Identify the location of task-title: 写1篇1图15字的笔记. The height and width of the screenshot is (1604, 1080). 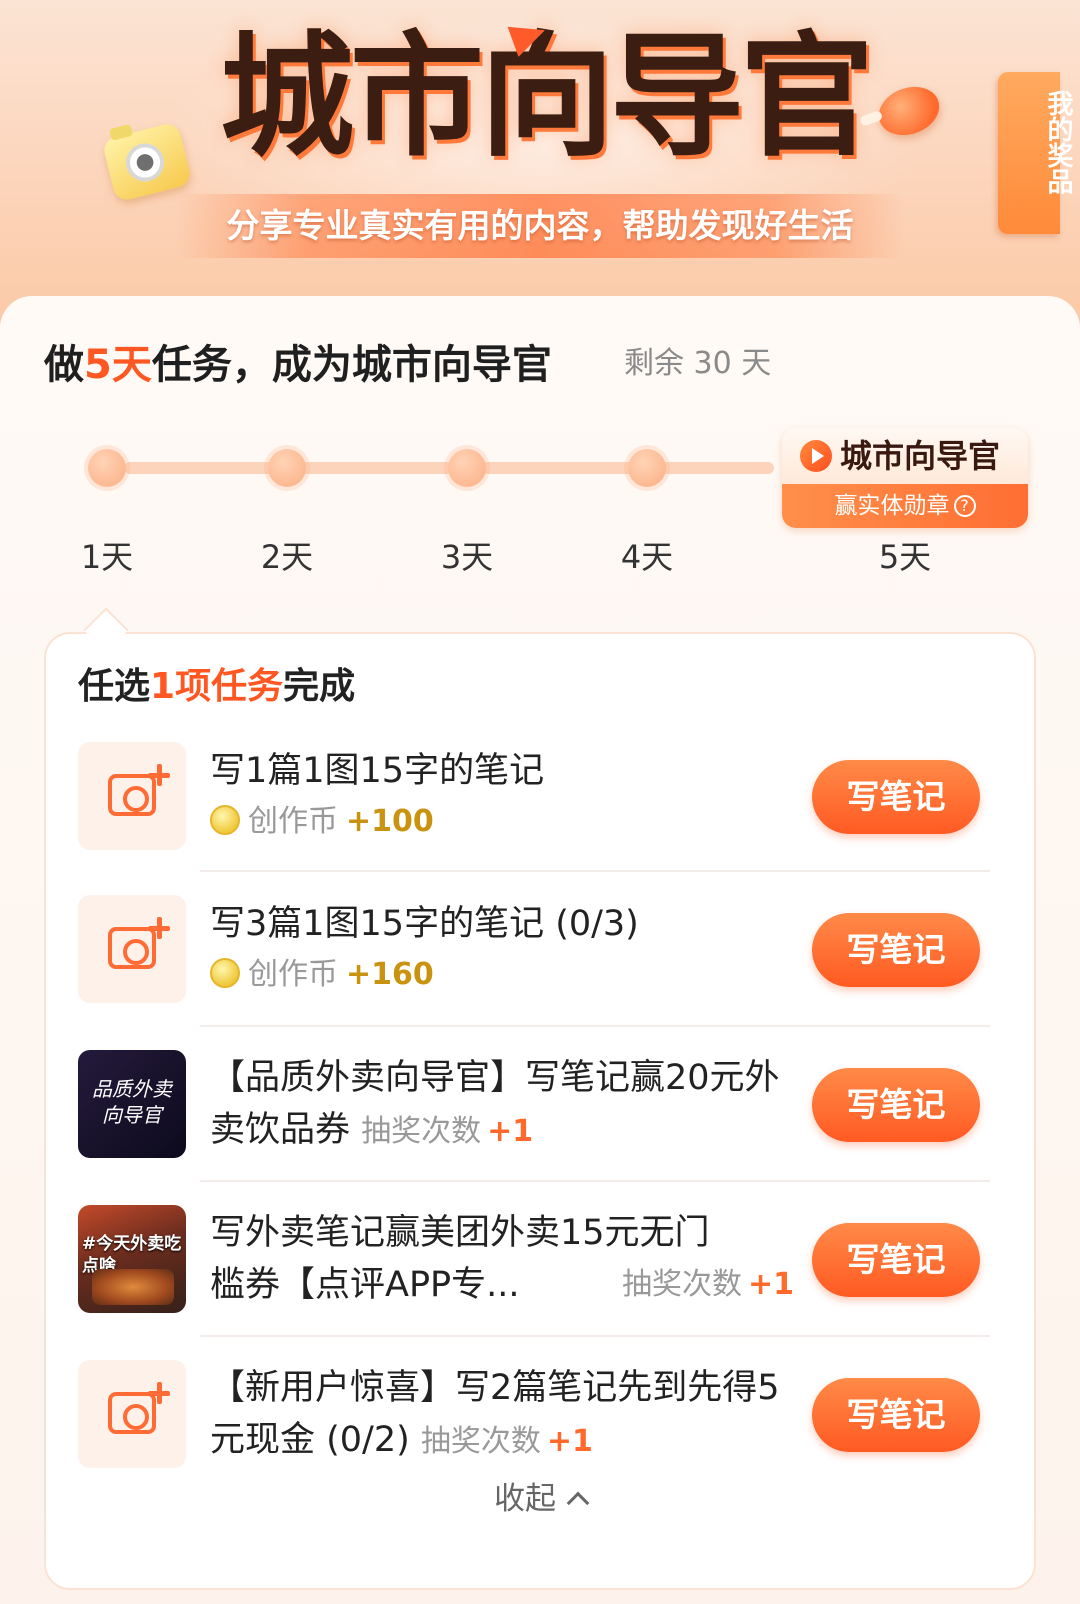
(377, 771).